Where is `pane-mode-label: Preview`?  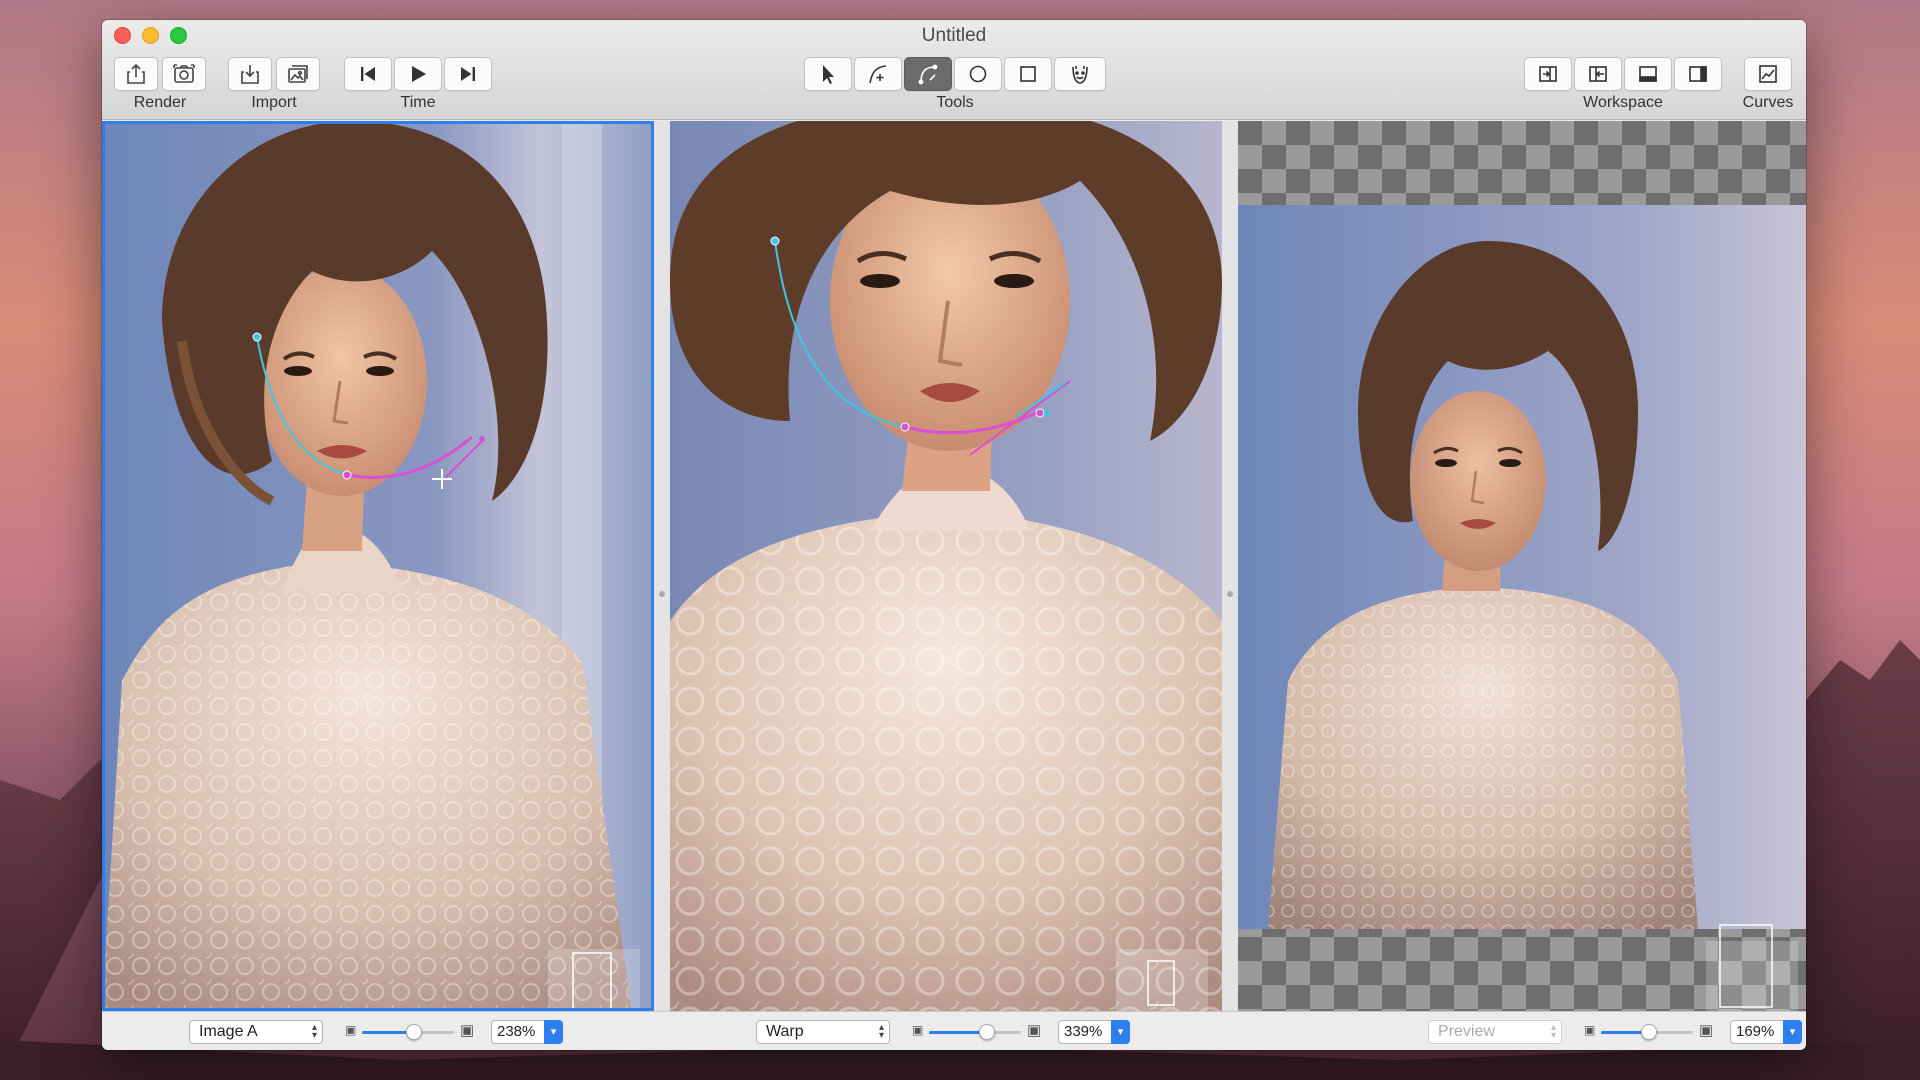
pane-mode-label: Preview is located at coordinates (1466, 1031).